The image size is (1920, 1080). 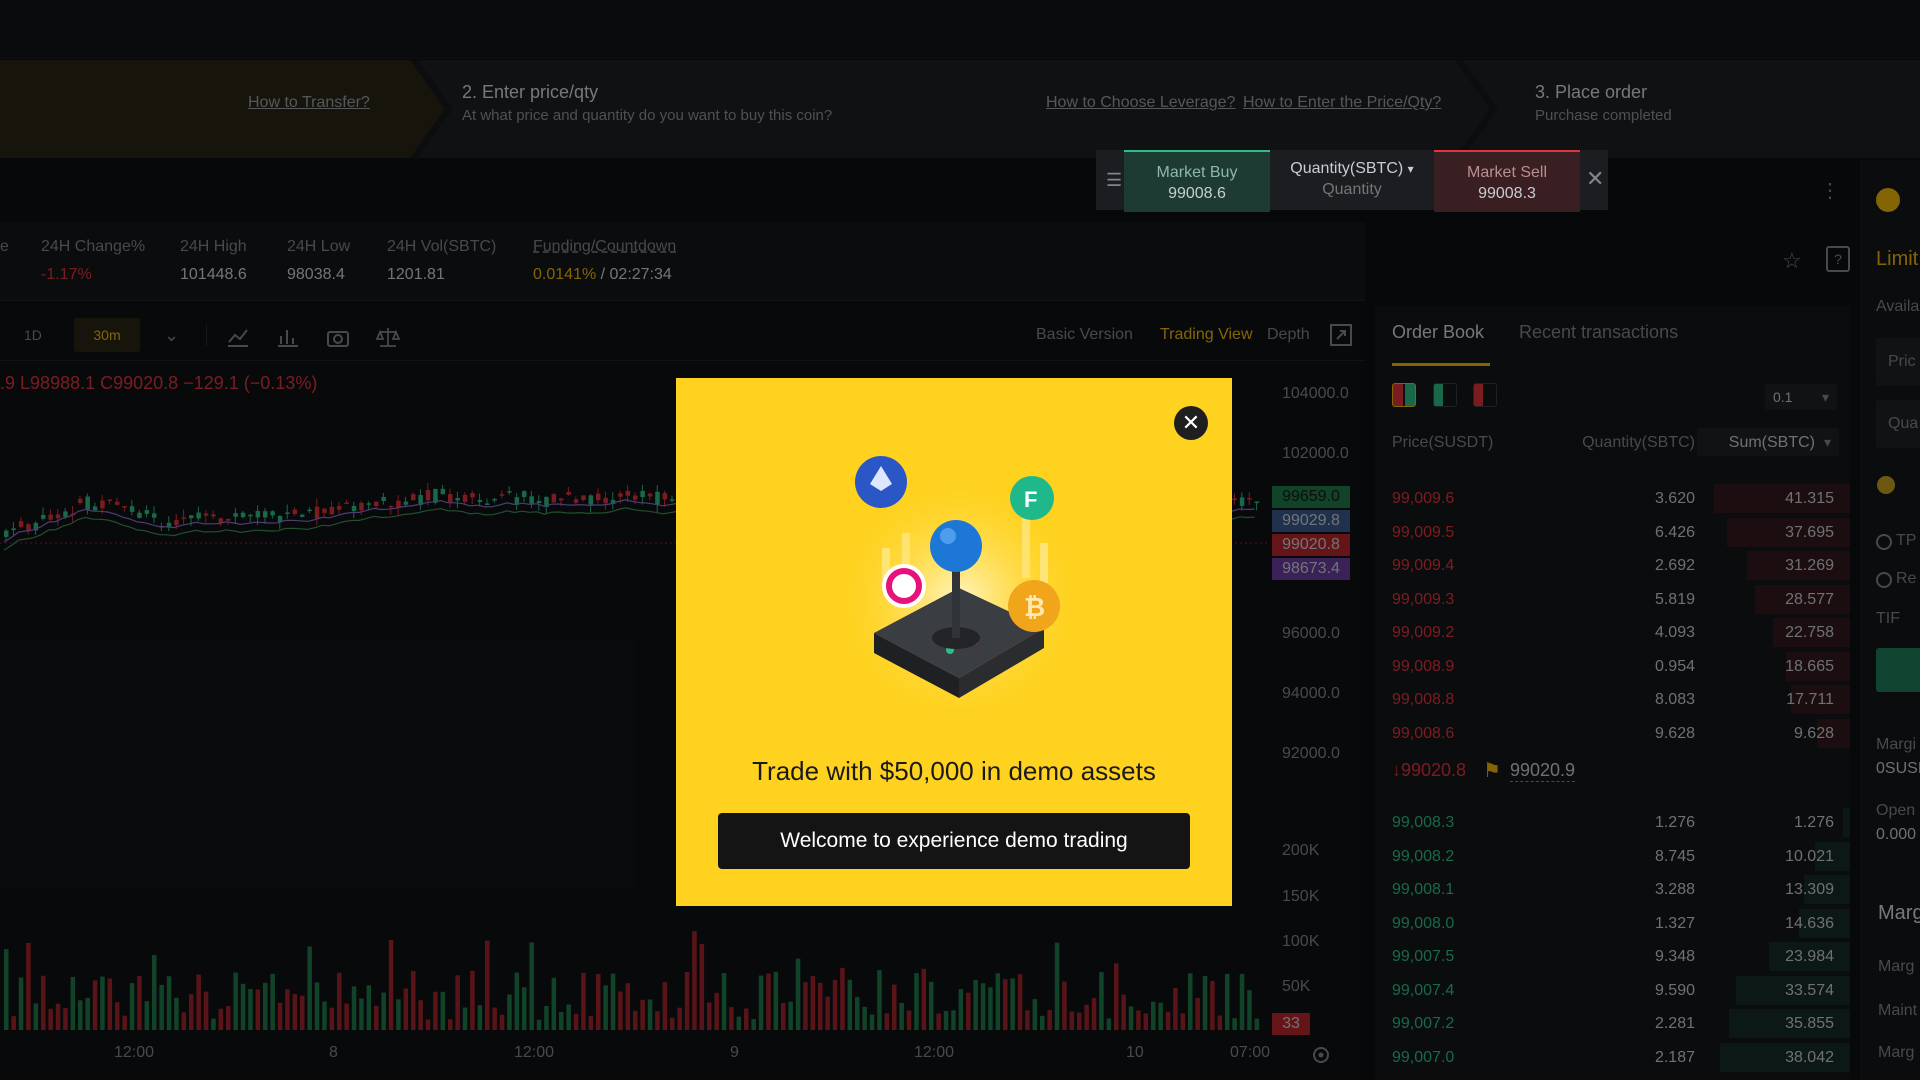 I want to click on market-buy-button: Market Buy 99008.6, so click(x=1197, y=181).